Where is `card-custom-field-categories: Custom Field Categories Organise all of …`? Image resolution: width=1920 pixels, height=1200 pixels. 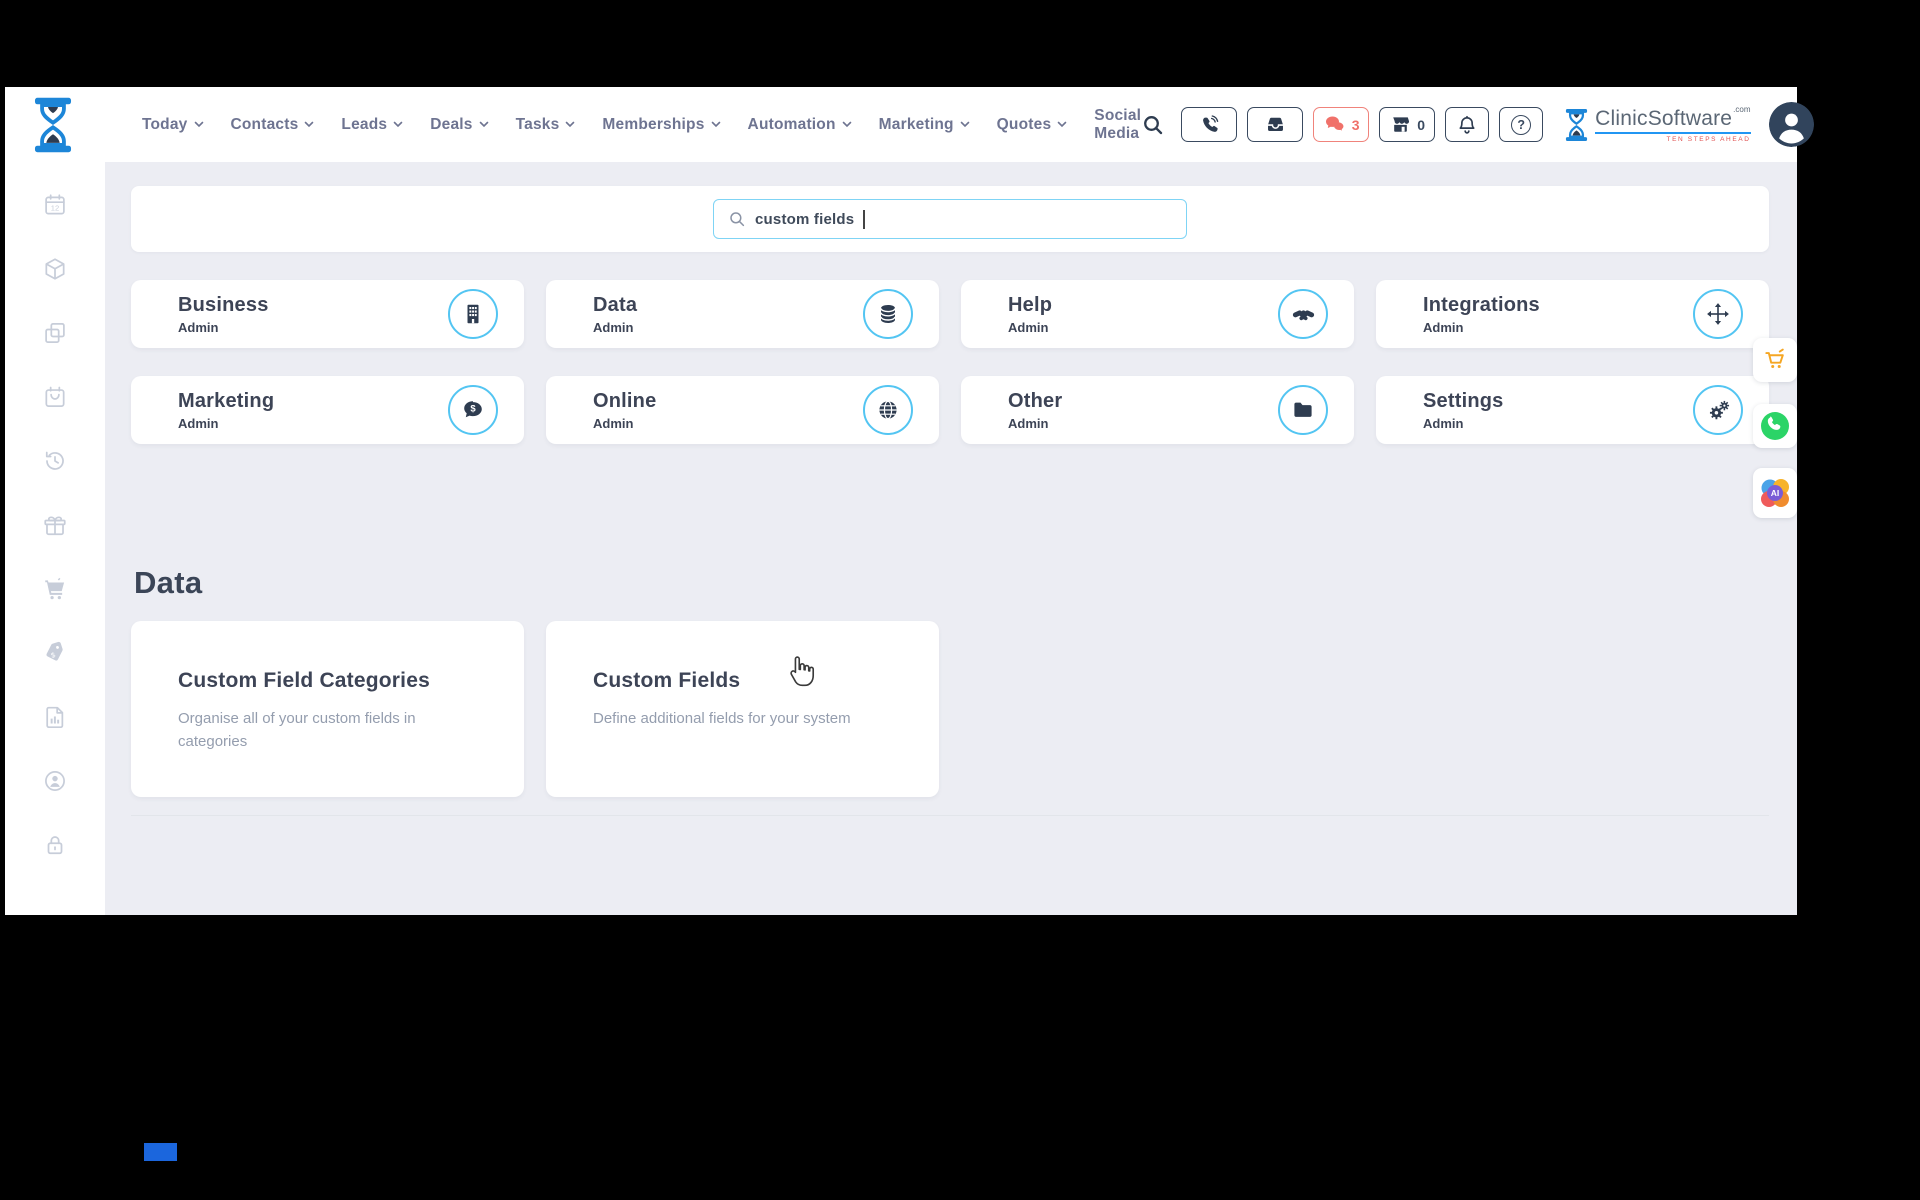 card-custom-field-categories: Custom Field Categories Organise all of … is located at coordinates (327, 709).